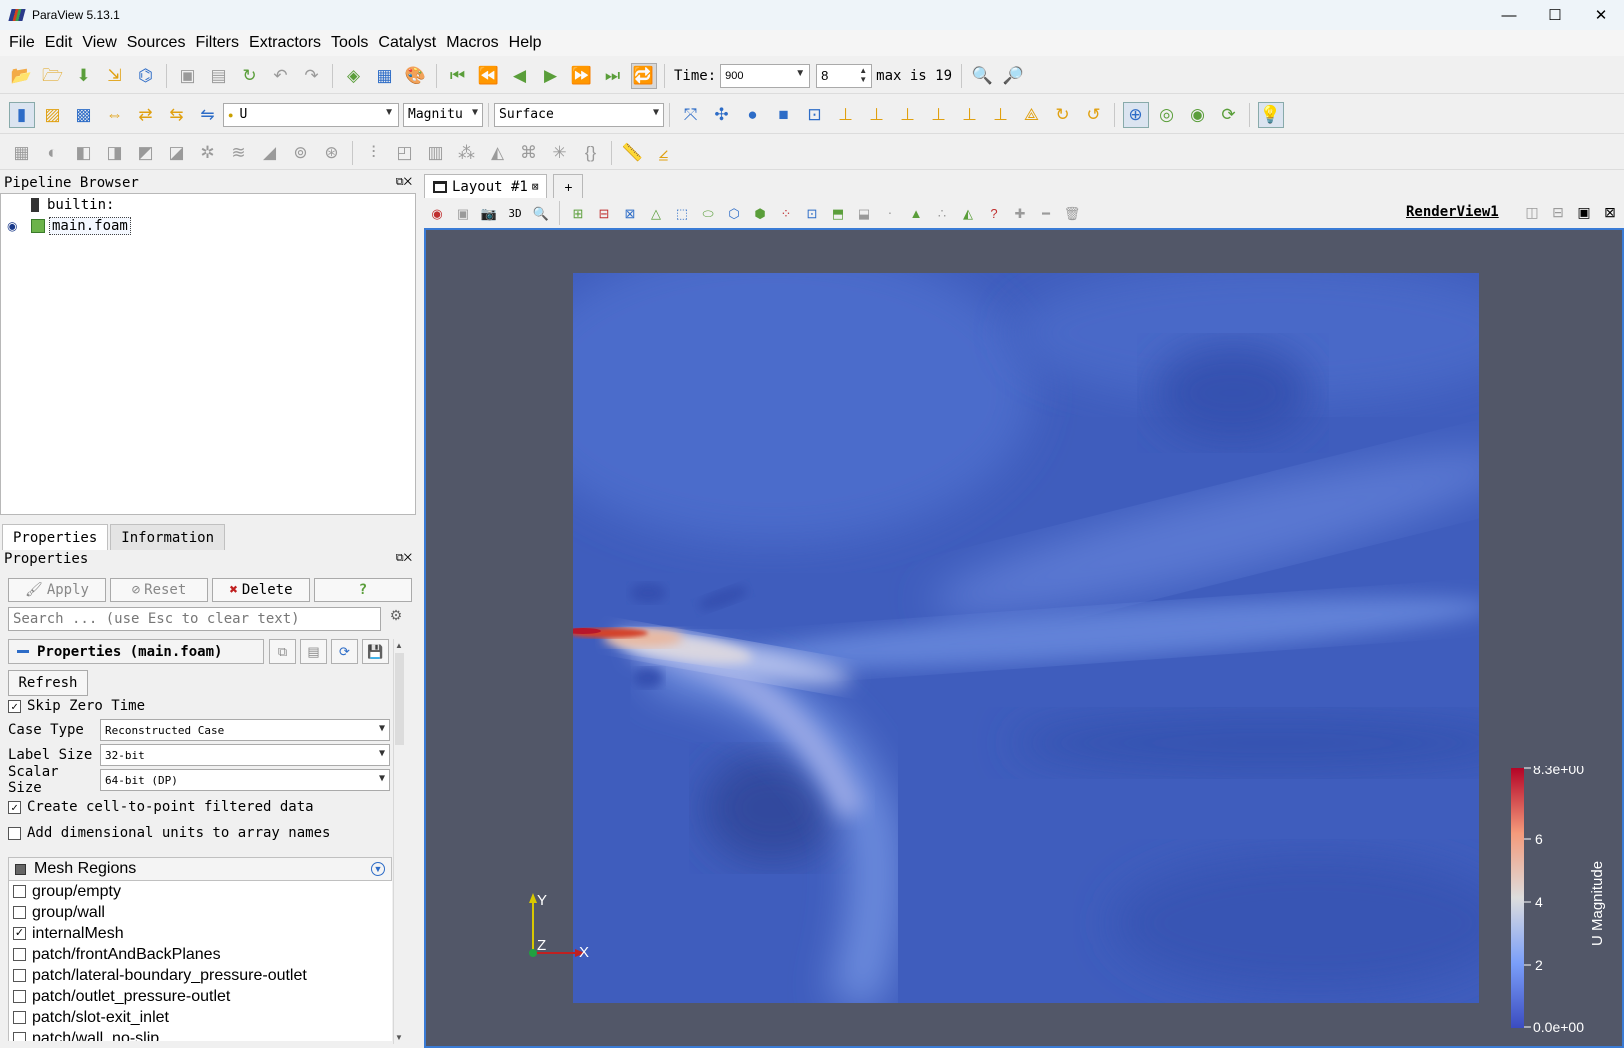 Image resolution: width=1624 pixels, height=1048 pixels. What do you see at coordinates (407, 43) in the screenshot?
I see `menu-catalyst: Catalyst` at bounding box center [407, 43].